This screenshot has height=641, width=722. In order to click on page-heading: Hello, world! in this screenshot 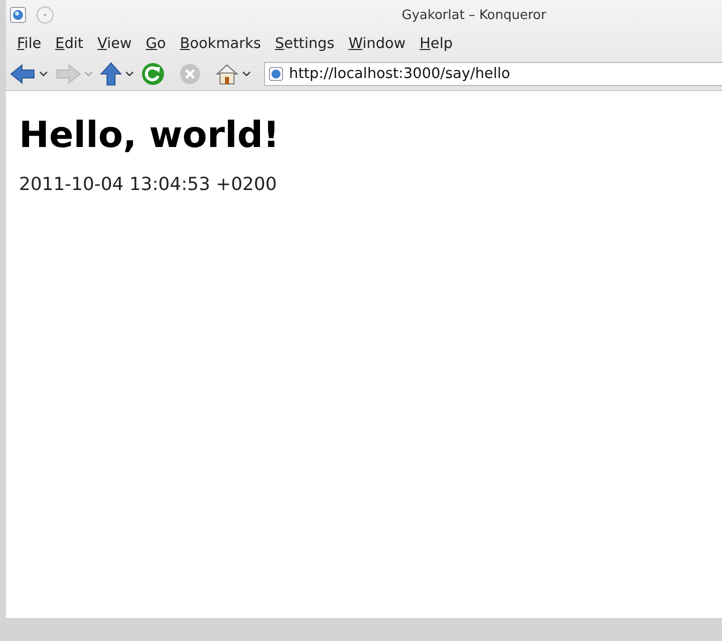, I will do `click(149, 135)`.